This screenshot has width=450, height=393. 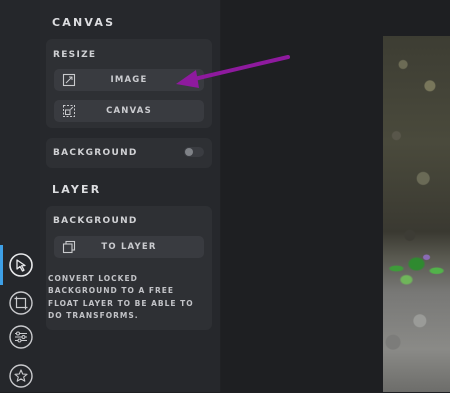 I want to click on background-toggle-card: BACKGROUND, so click(x=129, y=153).